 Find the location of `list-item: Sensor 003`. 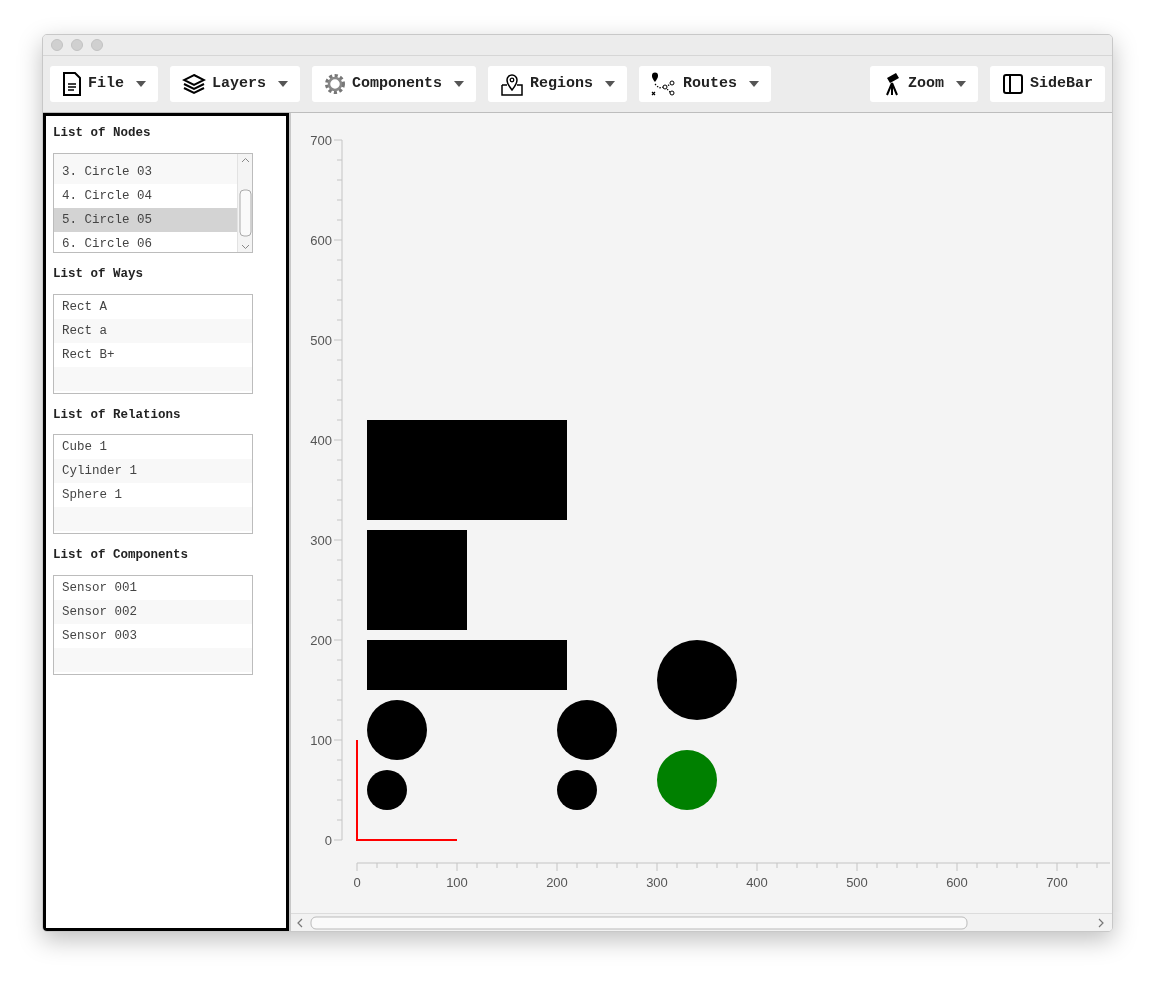

list-item: Sensor 003 is located at coordinates (153, 636).